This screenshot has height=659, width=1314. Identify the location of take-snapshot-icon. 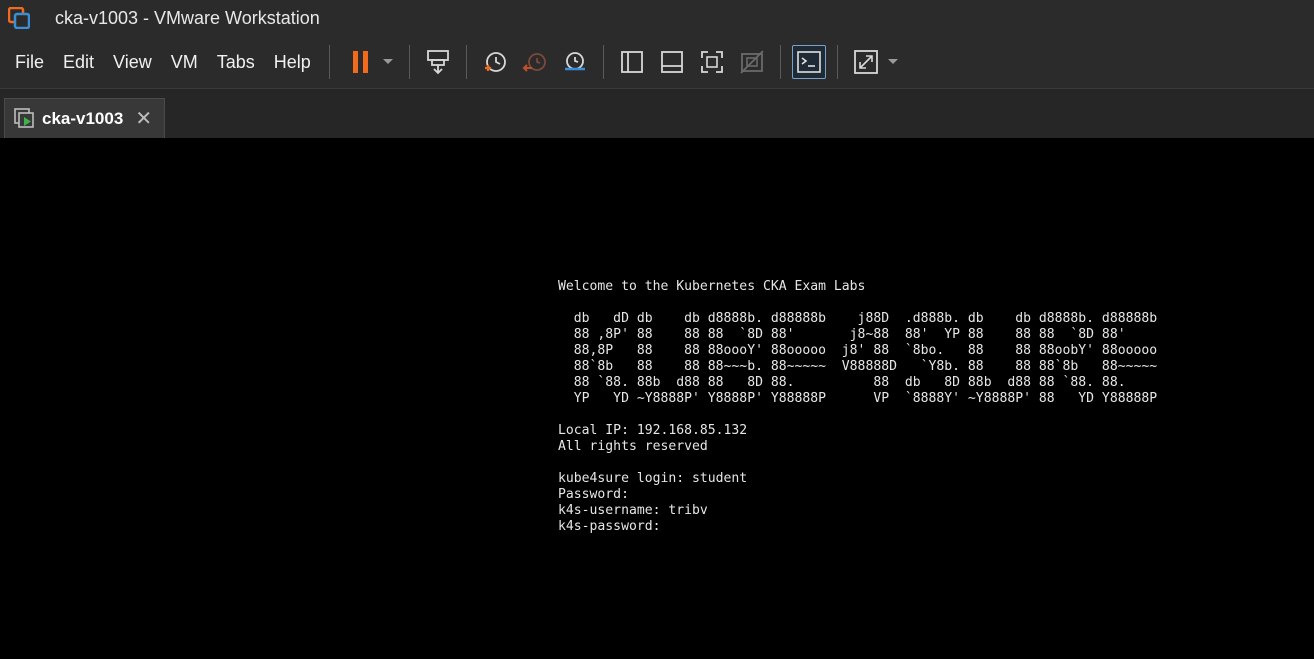
(495, 62).